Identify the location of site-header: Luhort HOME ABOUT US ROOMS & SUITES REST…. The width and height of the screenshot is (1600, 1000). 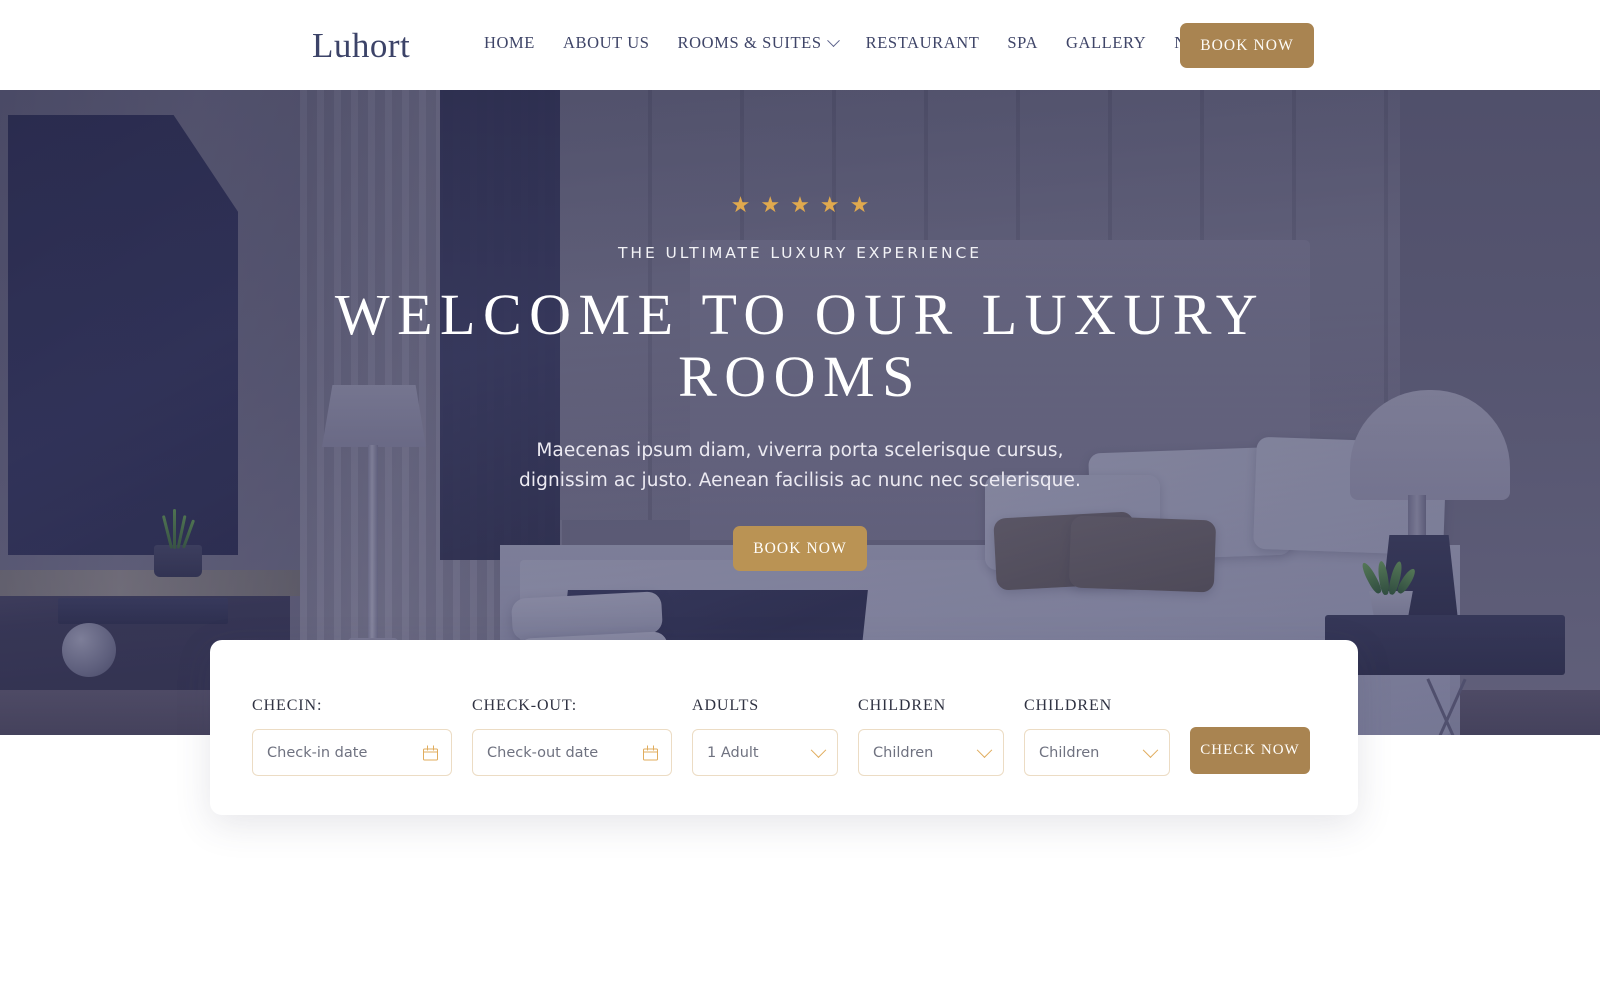
(800, 45).